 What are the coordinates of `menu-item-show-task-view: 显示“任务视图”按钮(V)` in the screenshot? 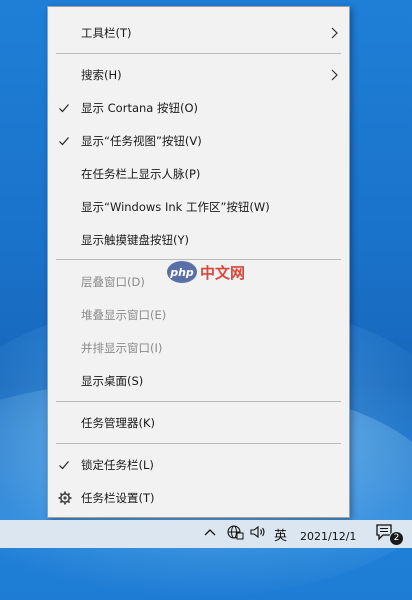 It's located at (198, 141).